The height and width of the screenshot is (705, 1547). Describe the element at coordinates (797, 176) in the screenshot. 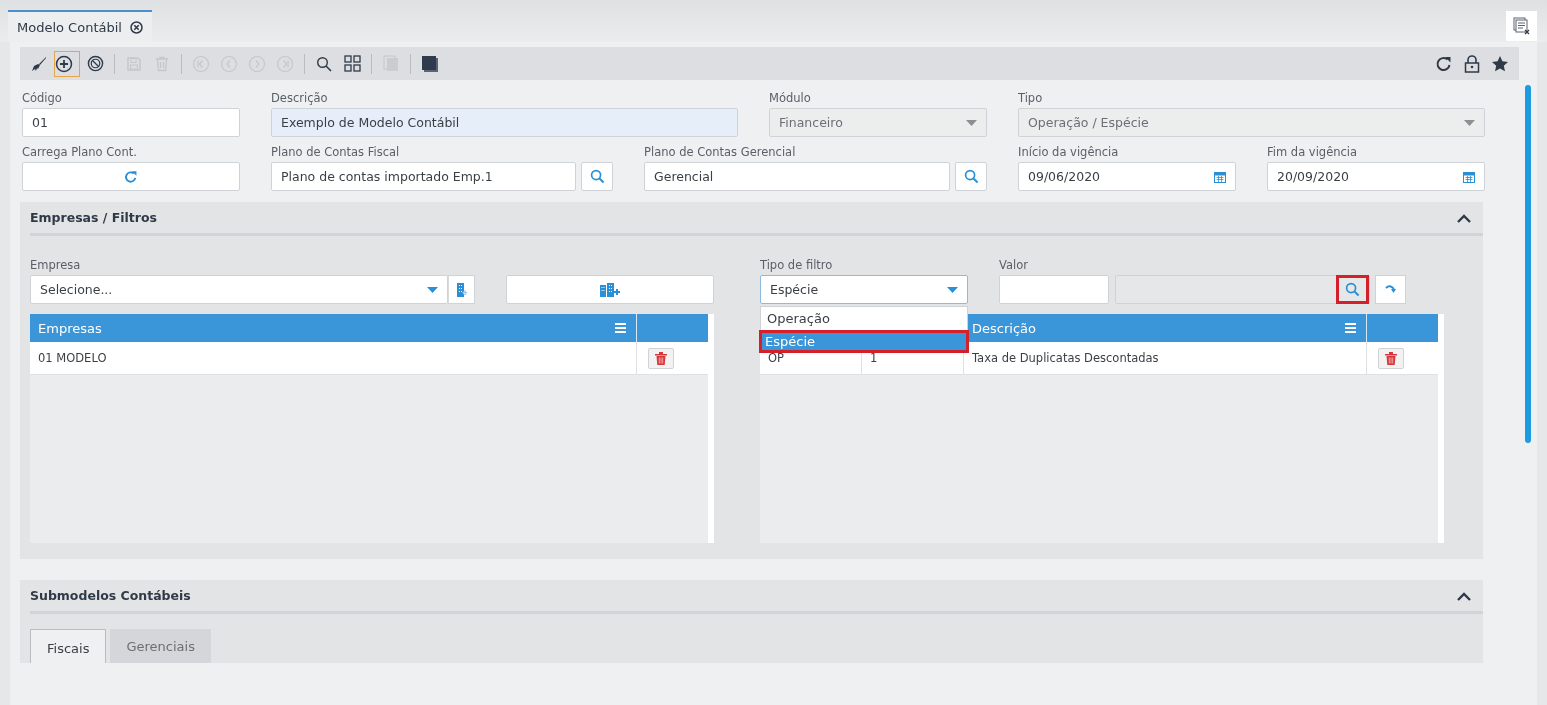

I see `lookup-field: Gerencial` at that location.